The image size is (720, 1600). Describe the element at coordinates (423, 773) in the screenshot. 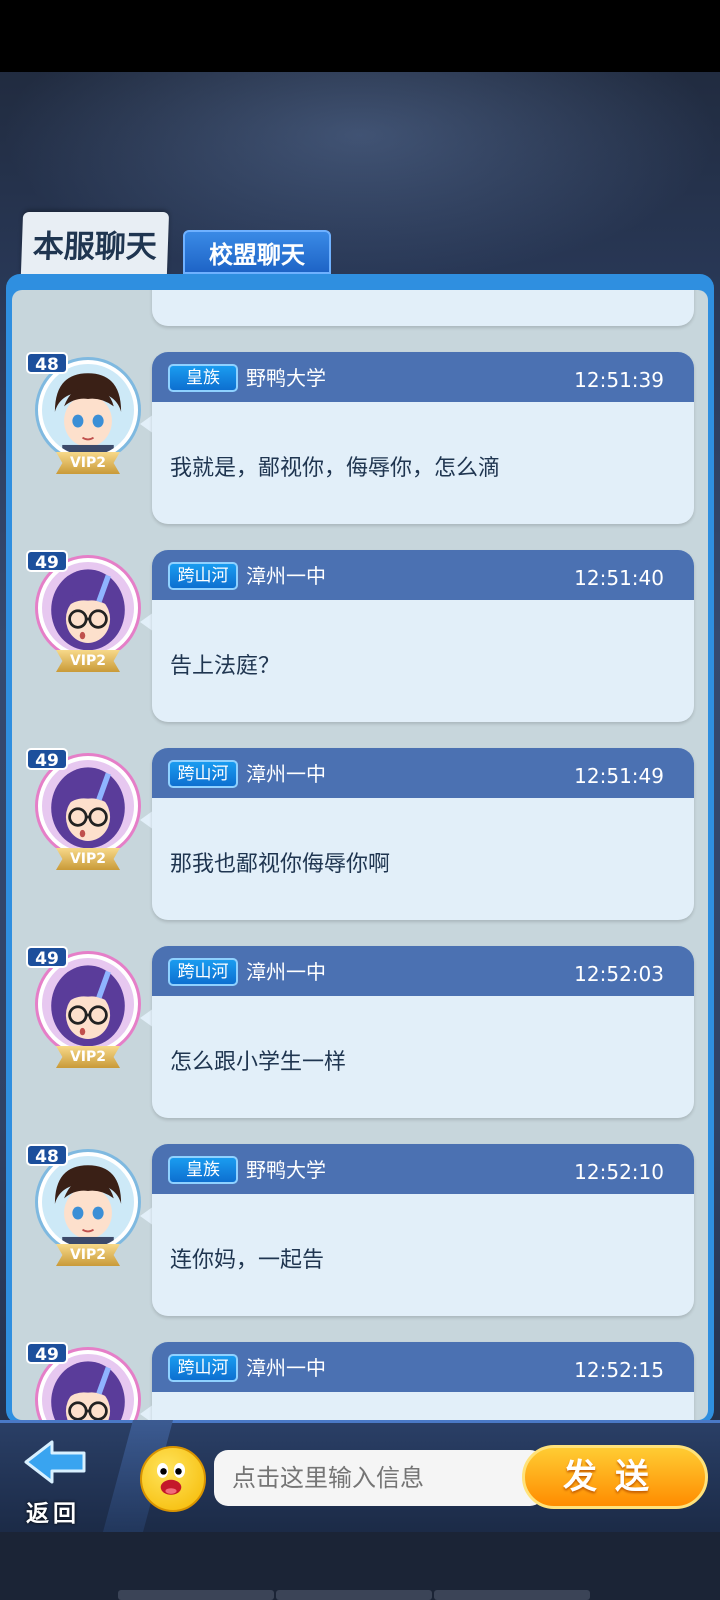

I see `message-header: 跨山河 漳州一中 12:51:49` at that location.